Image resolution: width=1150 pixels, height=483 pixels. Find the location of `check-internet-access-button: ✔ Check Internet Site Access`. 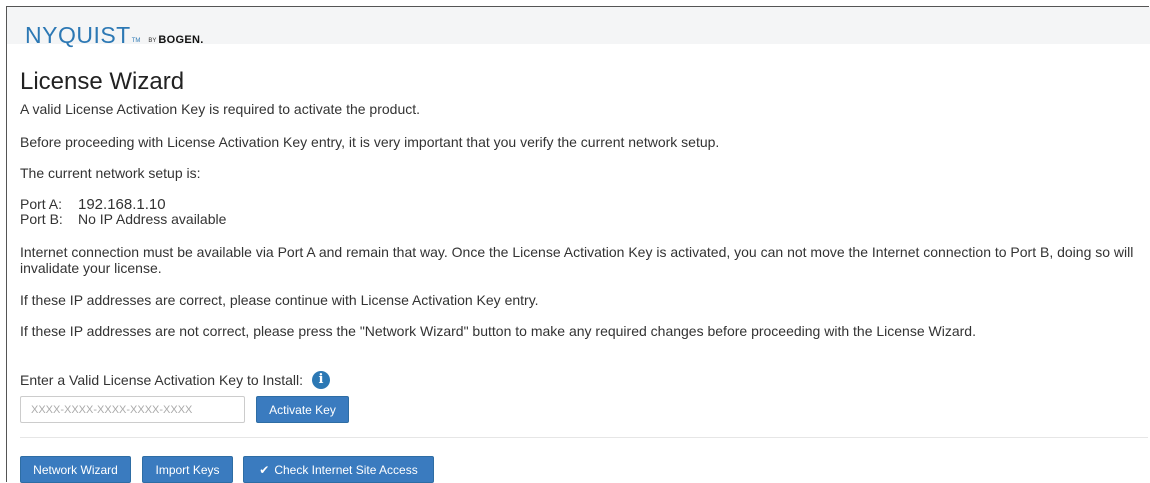

check-internet-access-button: ✔ Check Internet Site Access is located at coordinates (338, 469).